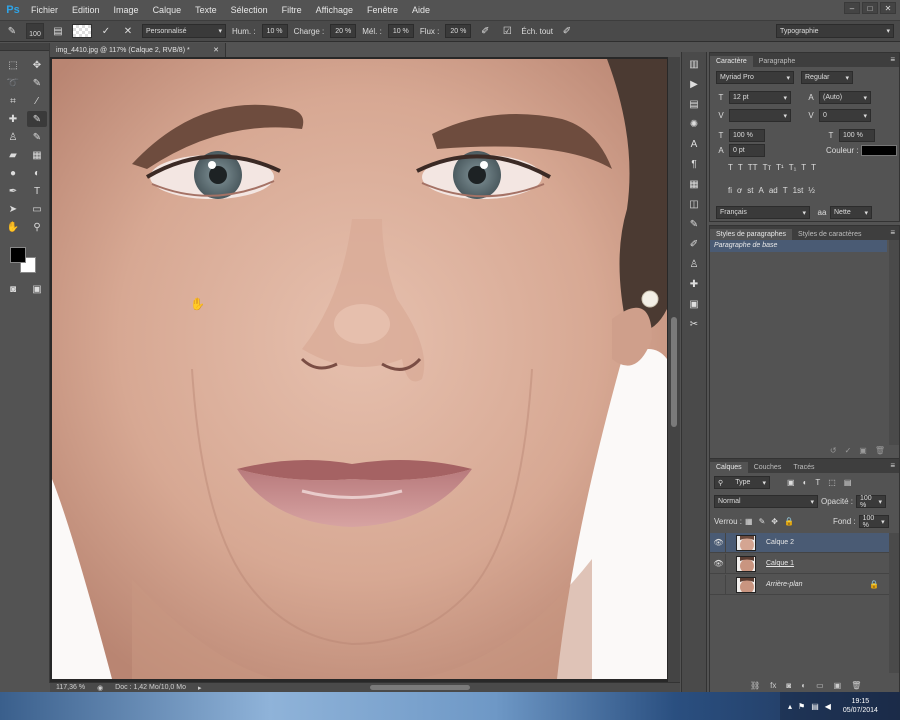 Image resolution: width=900 pixels, height=720 pixels. Describe the element at coordinates (760, 97) in the screenshot. I see `font-size-field: 12 pt ▾` at that location.